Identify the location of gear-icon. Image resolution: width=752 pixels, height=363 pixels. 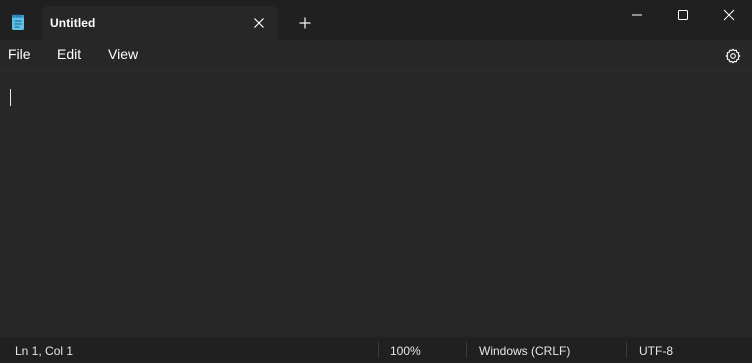
(733, 56).